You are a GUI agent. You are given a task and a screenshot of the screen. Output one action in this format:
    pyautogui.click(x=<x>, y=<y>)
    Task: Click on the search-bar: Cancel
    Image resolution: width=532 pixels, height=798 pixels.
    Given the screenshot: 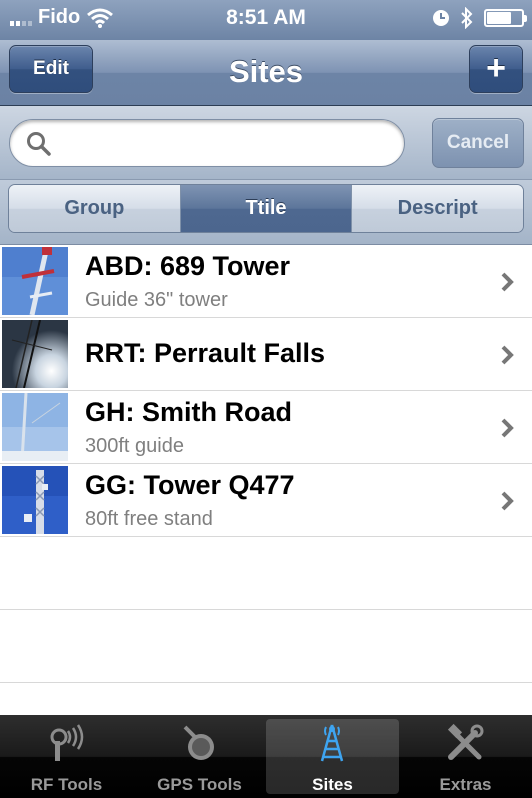 What is the action you would take?
    pyautogui.click(x=266, y=143)
    